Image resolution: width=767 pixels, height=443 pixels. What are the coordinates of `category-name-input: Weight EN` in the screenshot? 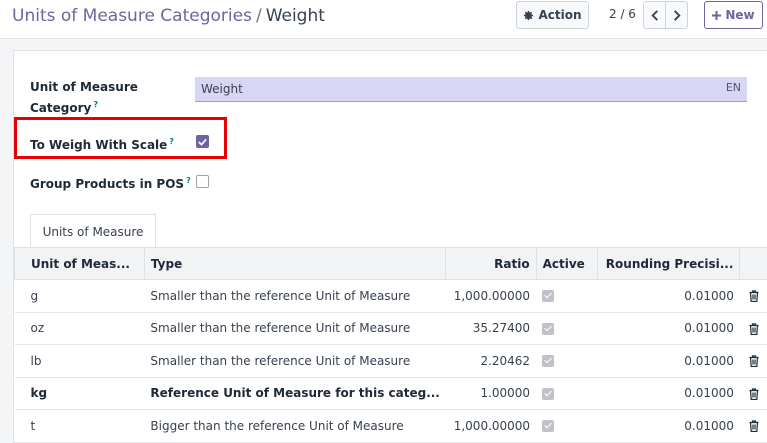 It's located at (471, 89).